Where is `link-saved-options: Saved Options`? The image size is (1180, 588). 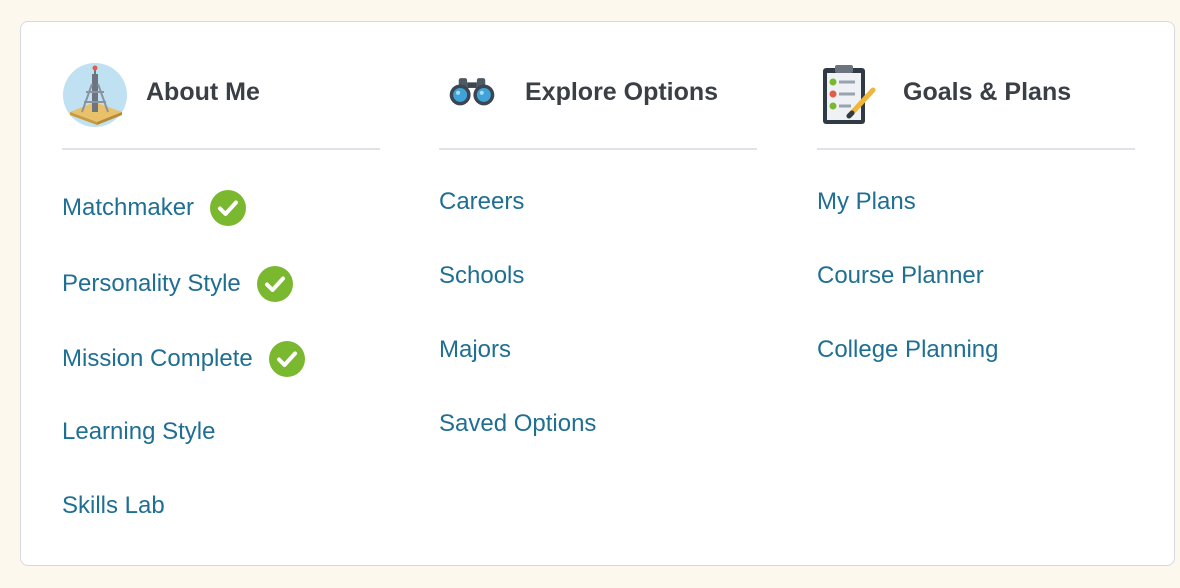
link-saved-options: Saved Options is located at coordinates (517, 424).